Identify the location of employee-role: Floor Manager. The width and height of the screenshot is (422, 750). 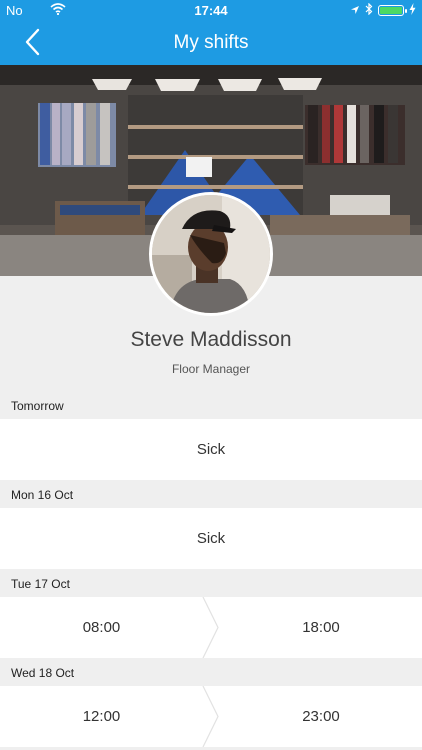
(211, 369).